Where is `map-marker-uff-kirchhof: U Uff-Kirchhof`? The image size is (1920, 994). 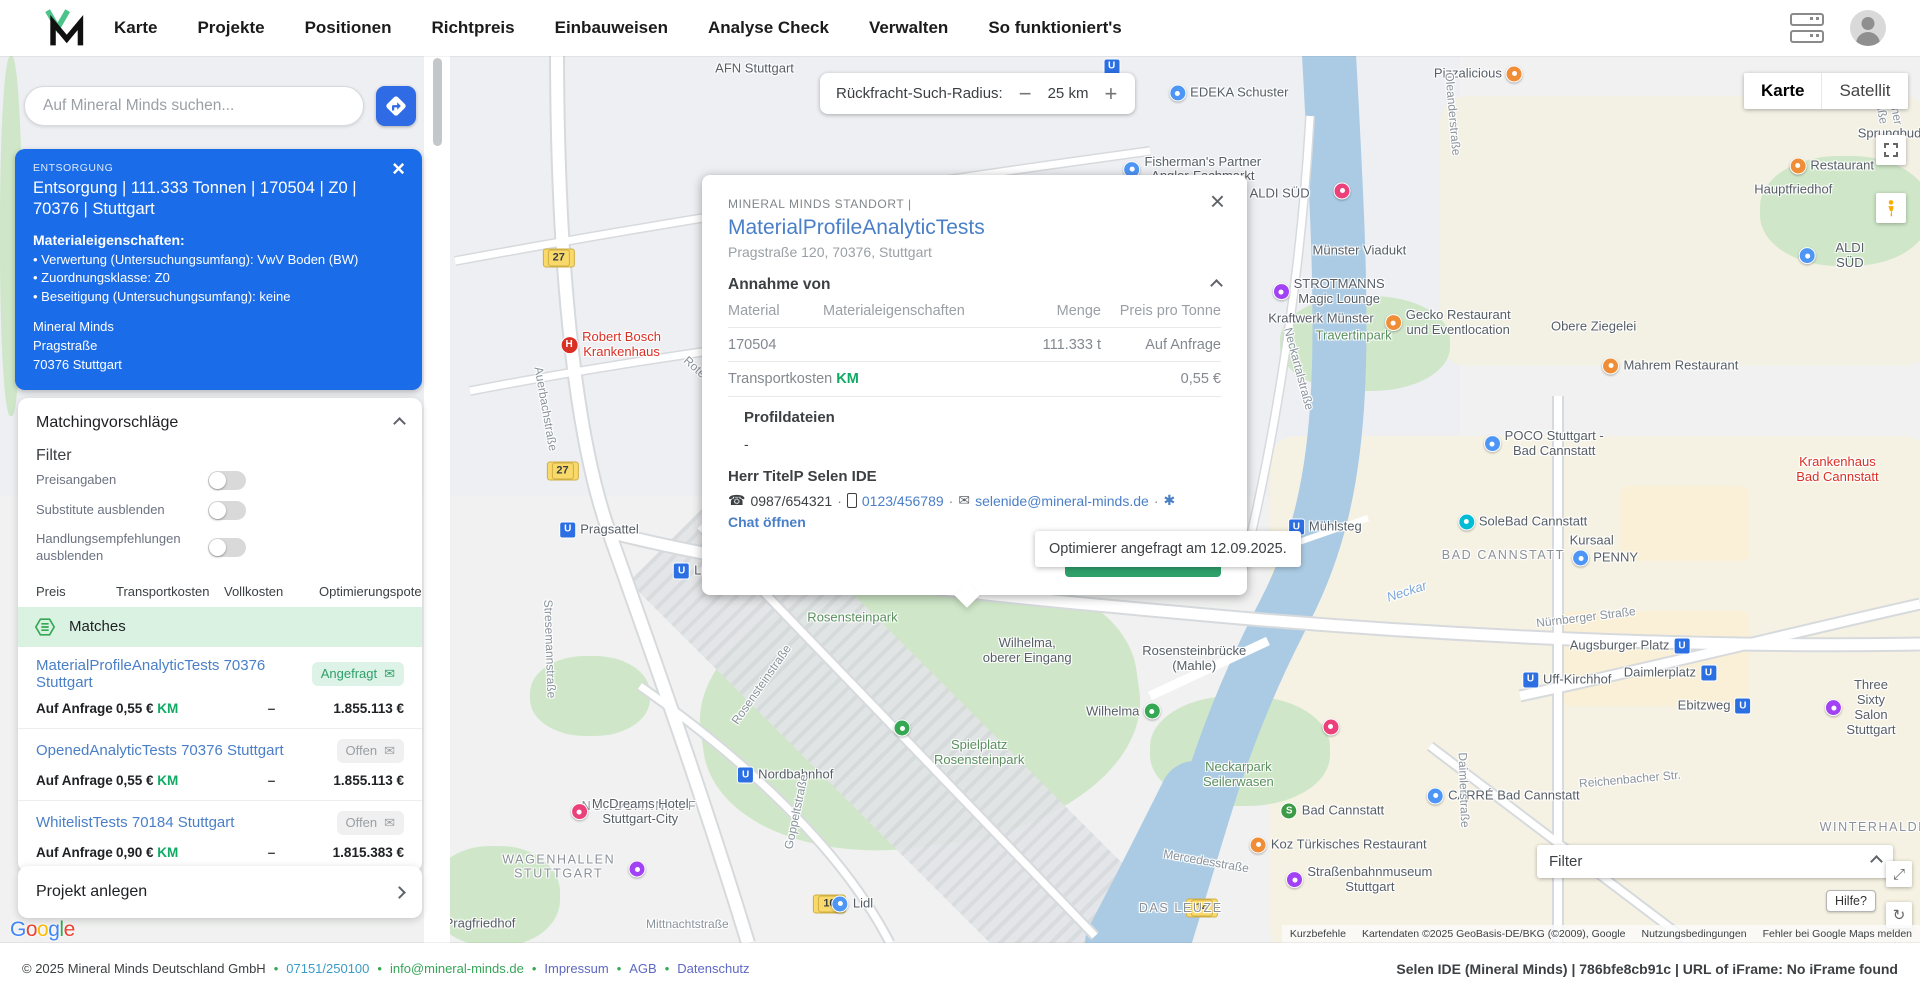
map-marker-uff-kirchhof: U Uff-Kirchhof is located at coordinates (1566, 680).